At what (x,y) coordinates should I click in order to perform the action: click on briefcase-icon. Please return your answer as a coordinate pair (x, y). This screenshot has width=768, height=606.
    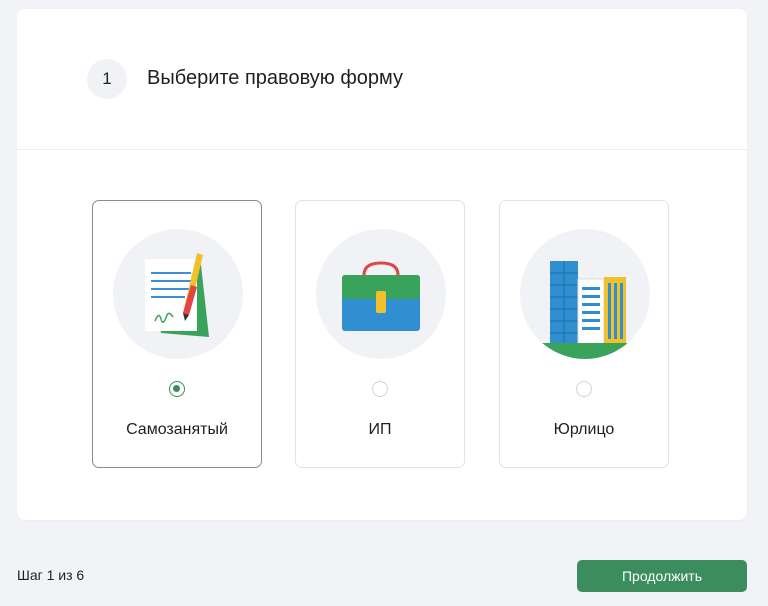
    Looking at the image, I should click on (381, 294).